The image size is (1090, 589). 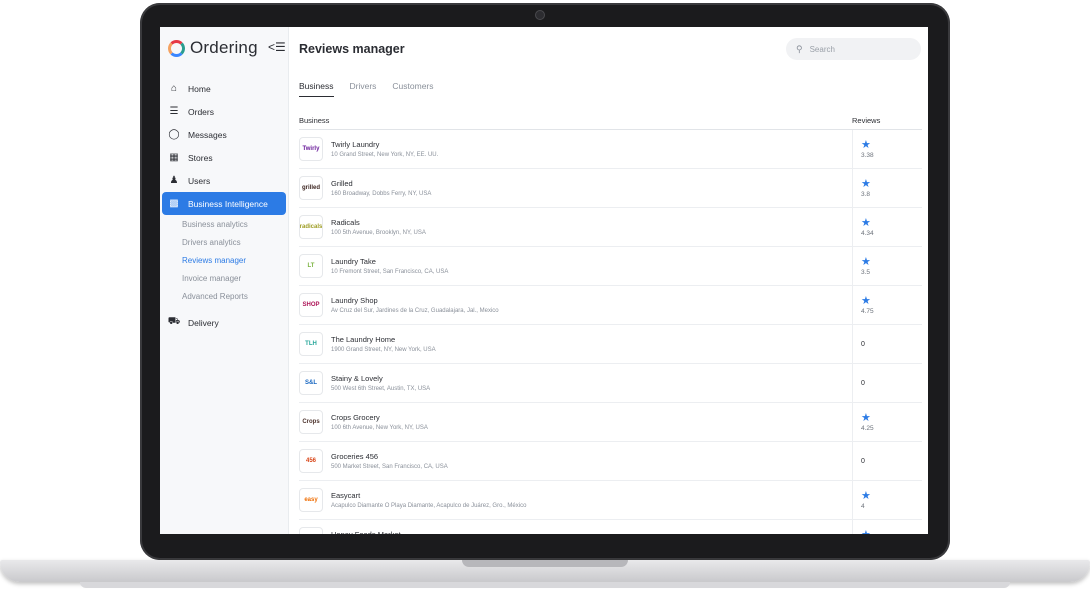 What do you see at coordinates (866, 120) in the screenshot?
I see `column-header-reviews: Reviews` at bounding box center [866, 120].